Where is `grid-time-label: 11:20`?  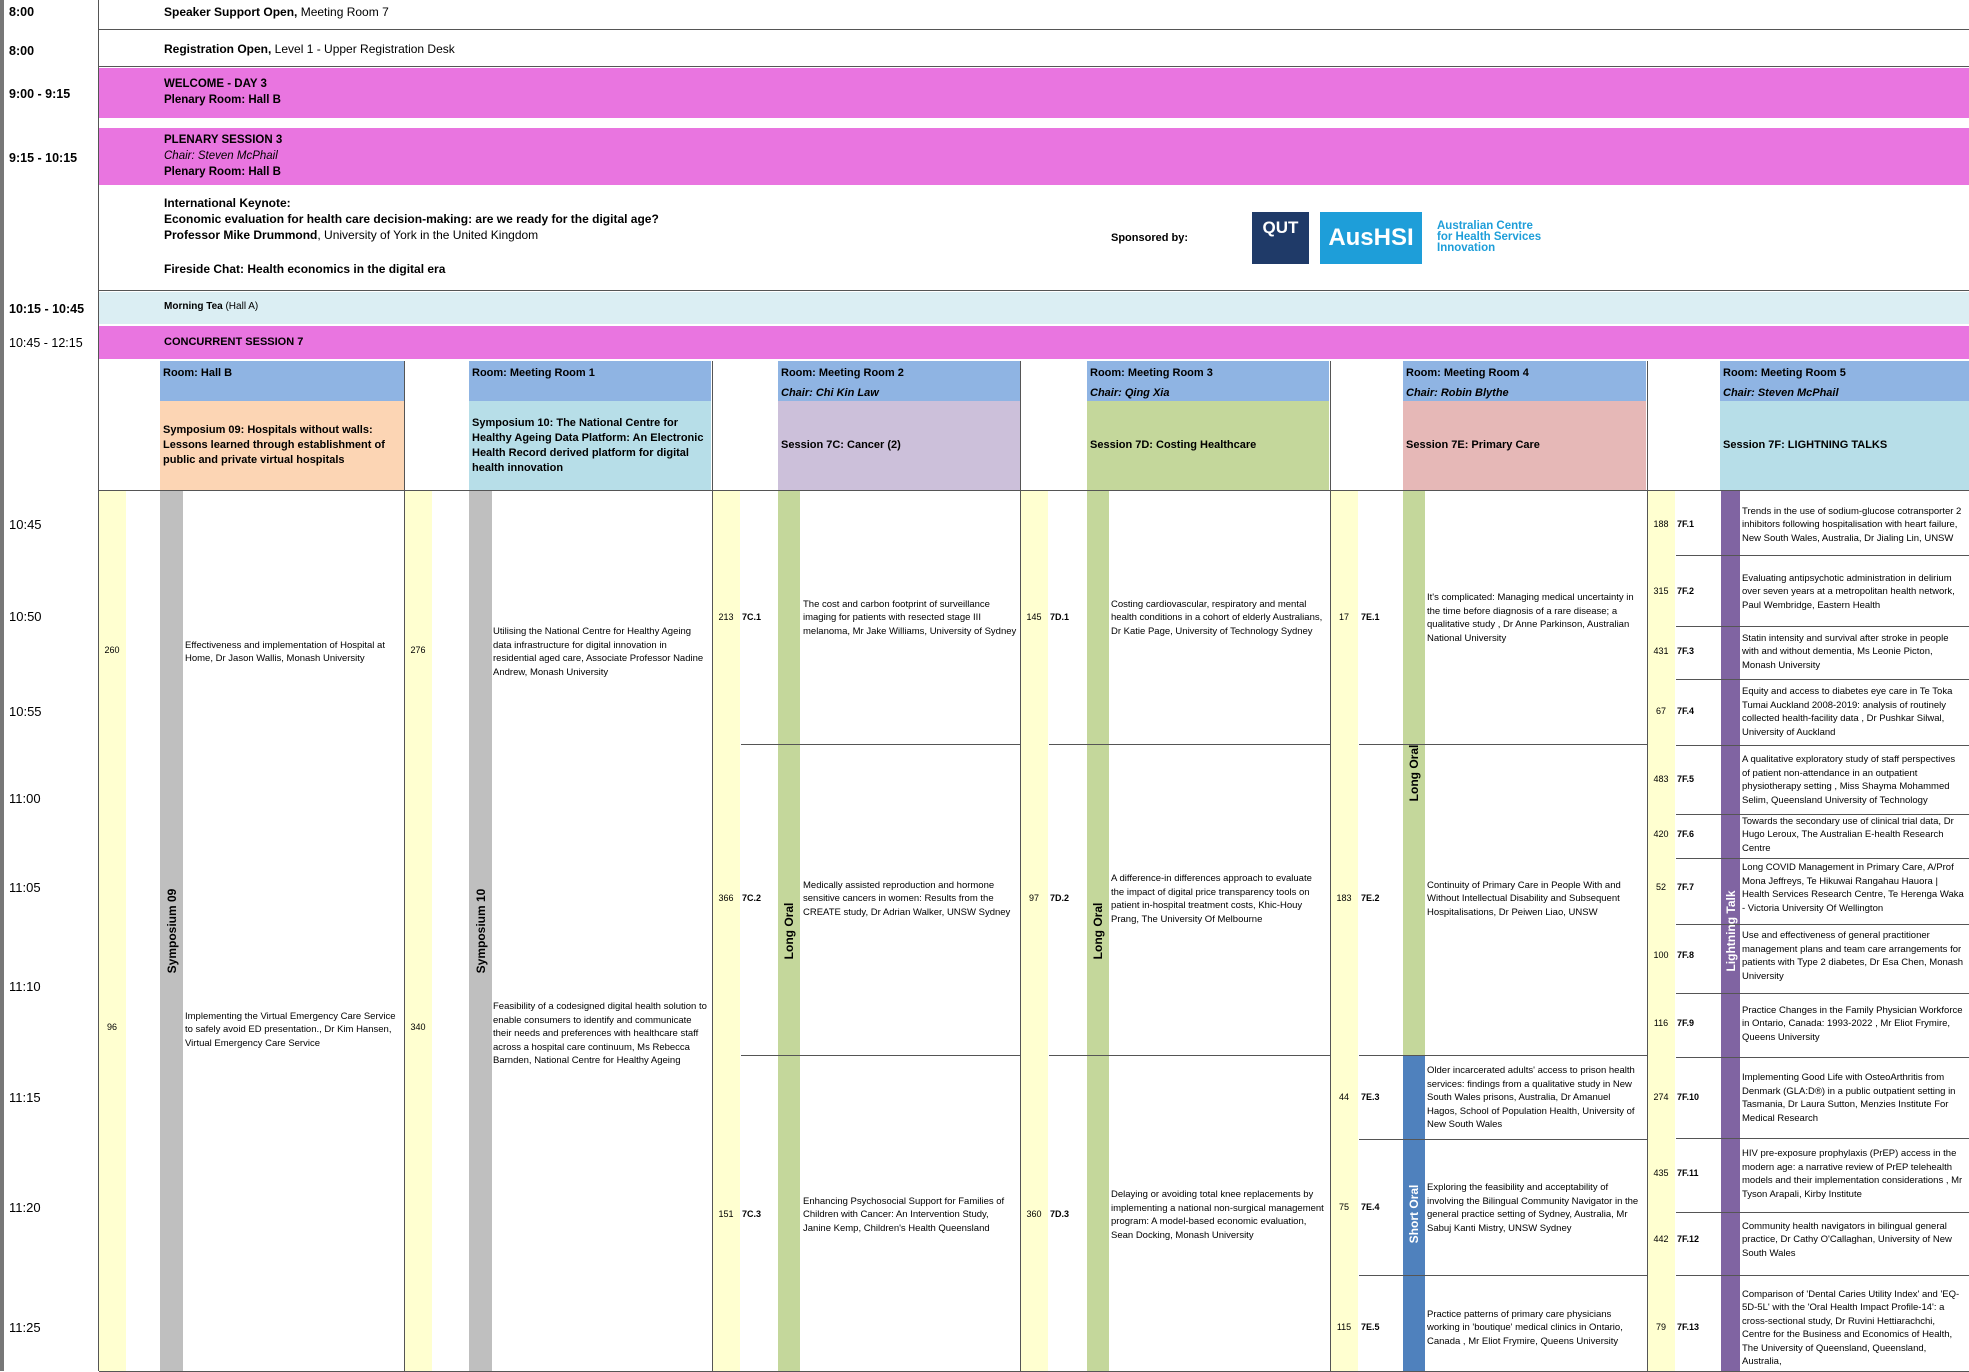
grid-time-label: 11:20 is located at coordinates (25, 1207).